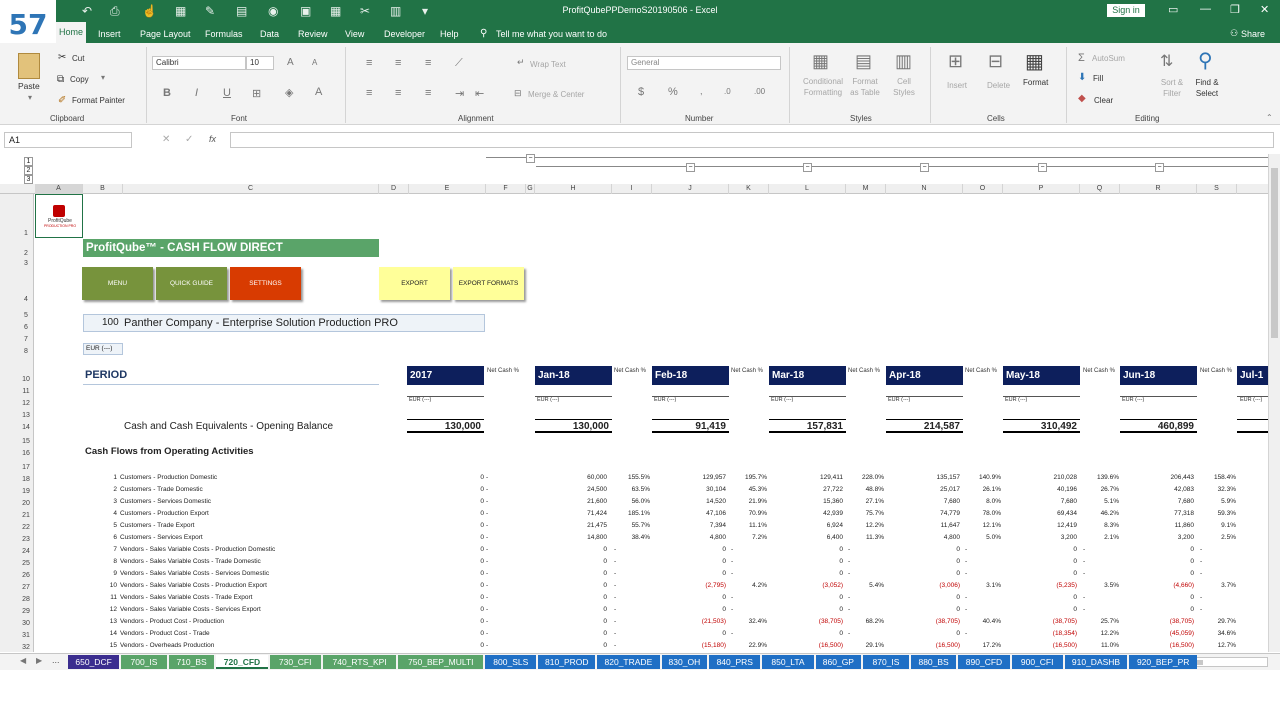 This screenshot has width=1280, height=720. Describe the element at coordinates (704, 63) in the screenshot. I see `number-format-select: General` at that location.